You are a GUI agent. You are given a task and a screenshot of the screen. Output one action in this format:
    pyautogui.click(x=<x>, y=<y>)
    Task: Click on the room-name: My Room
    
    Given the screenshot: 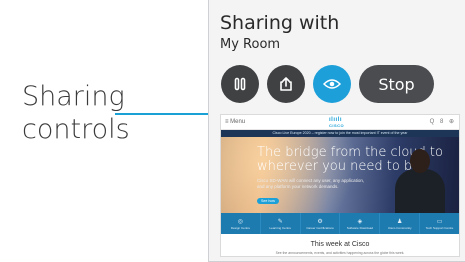 What is the action you would take?
    pyautogui.click(x=250, y=44)
    